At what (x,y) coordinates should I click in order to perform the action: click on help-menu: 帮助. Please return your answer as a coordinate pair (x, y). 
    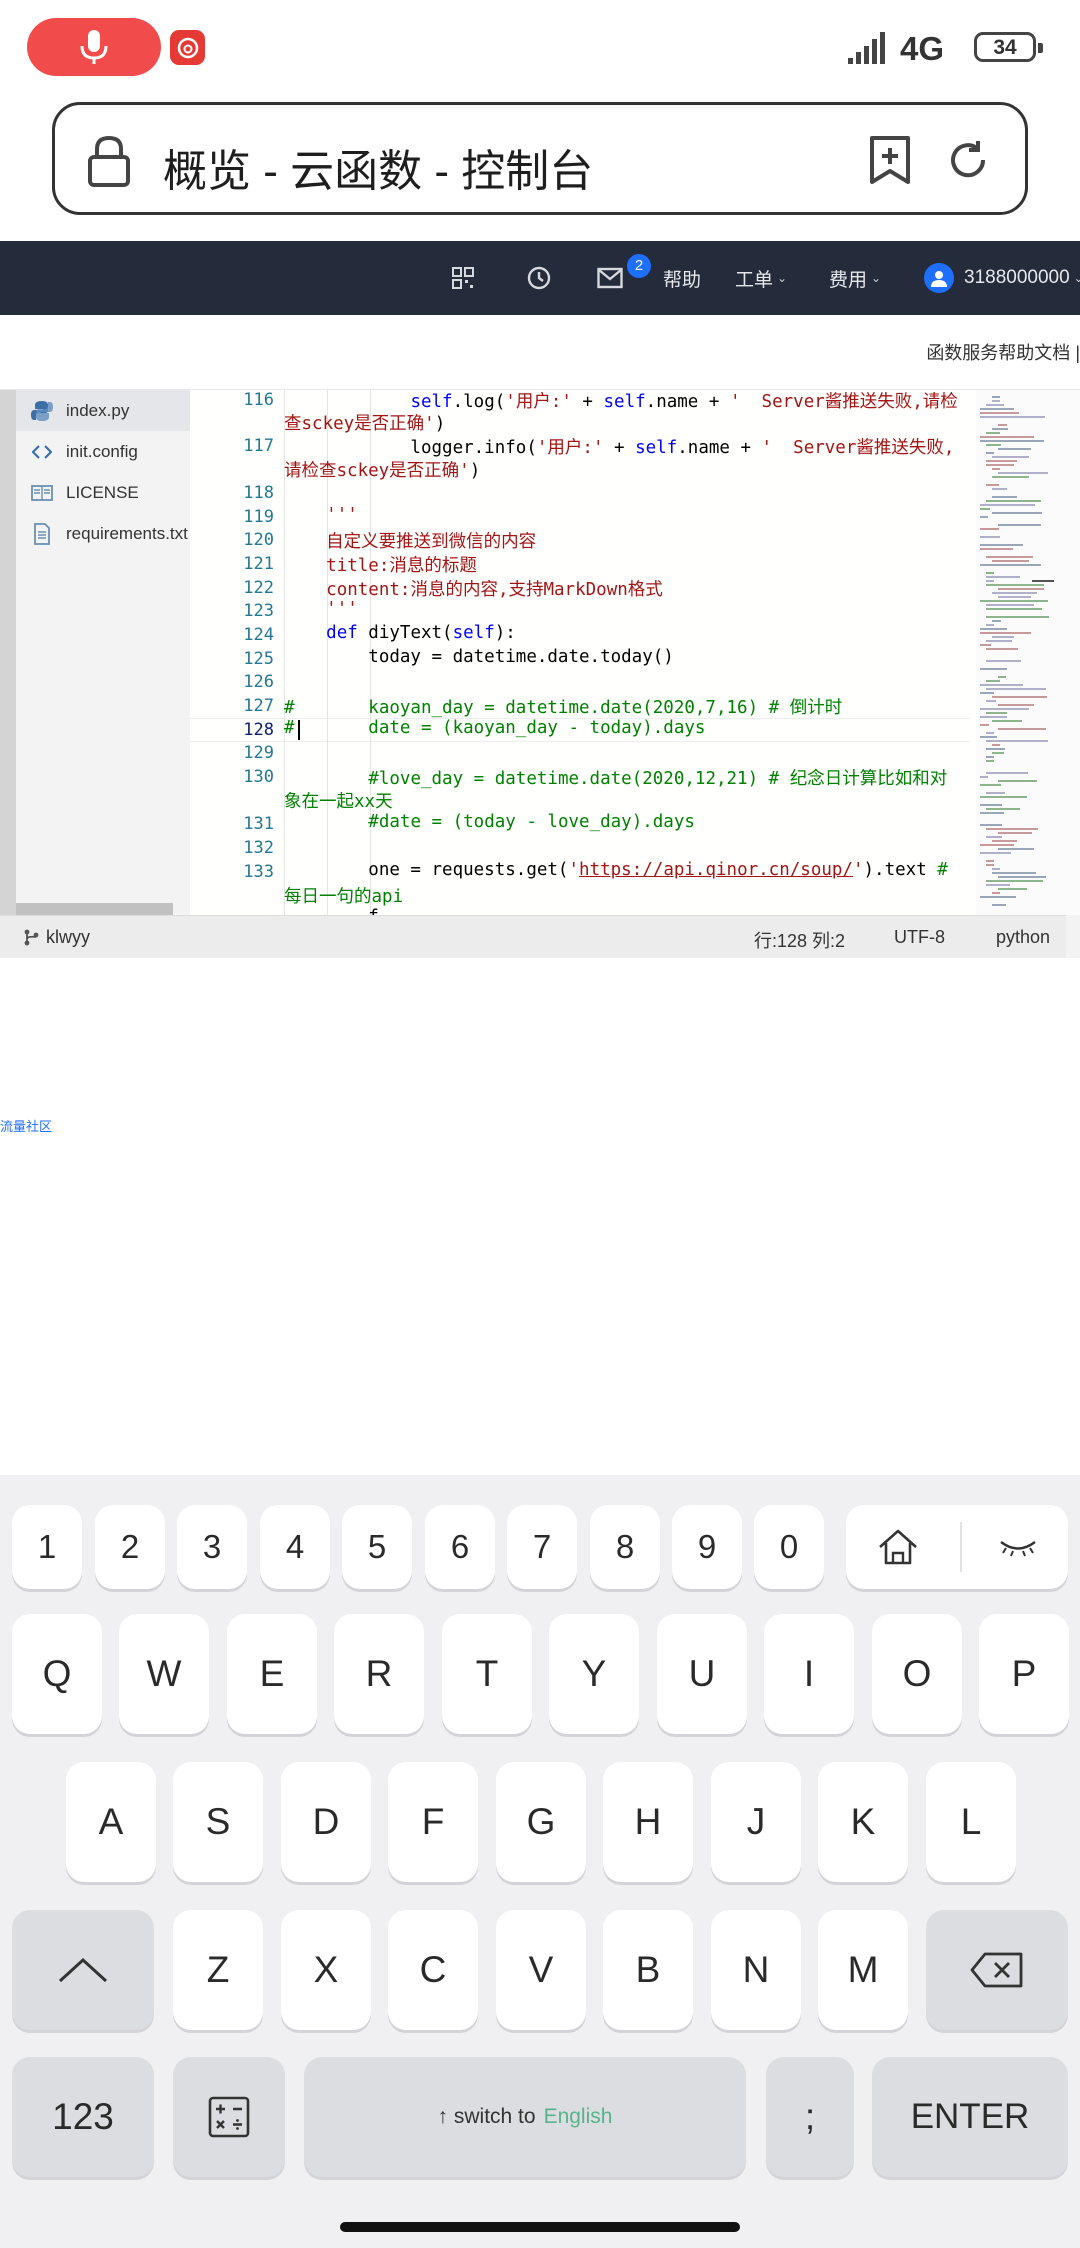
    Looking at the image, I should click on (682, 278).